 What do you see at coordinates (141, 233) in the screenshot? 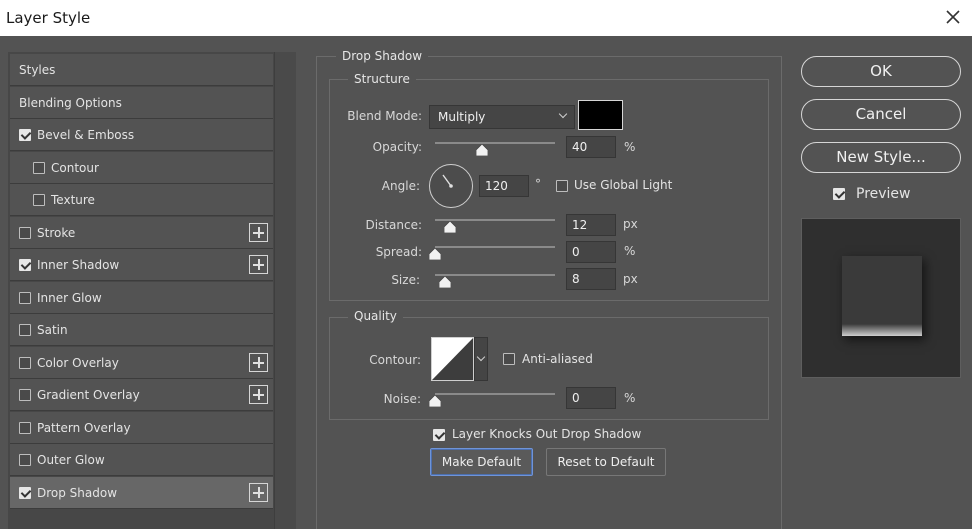
I see `style-item-stroke: Stroke` at bounding box center [141, 233].